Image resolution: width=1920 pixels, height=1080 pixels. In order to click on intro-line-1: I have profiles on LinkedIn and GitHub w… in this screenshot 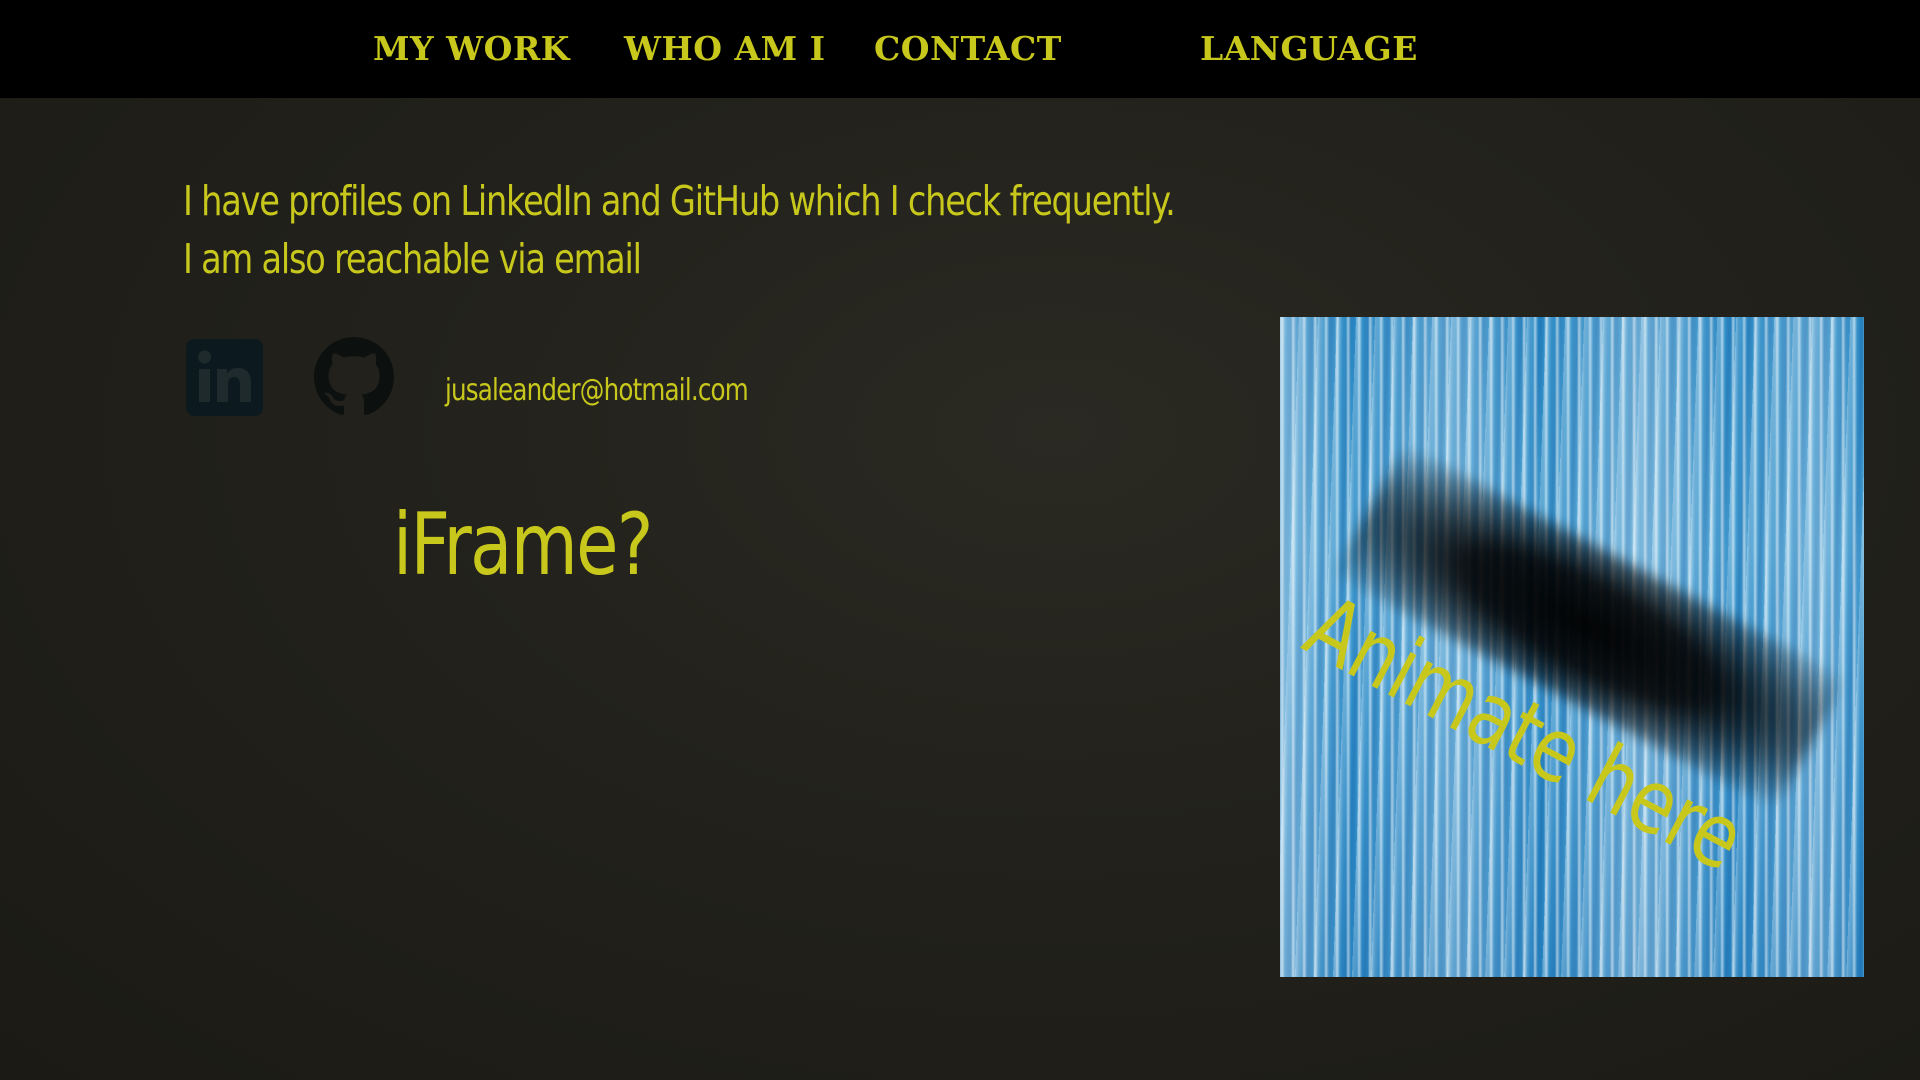, I will do `click(679, 201)`.